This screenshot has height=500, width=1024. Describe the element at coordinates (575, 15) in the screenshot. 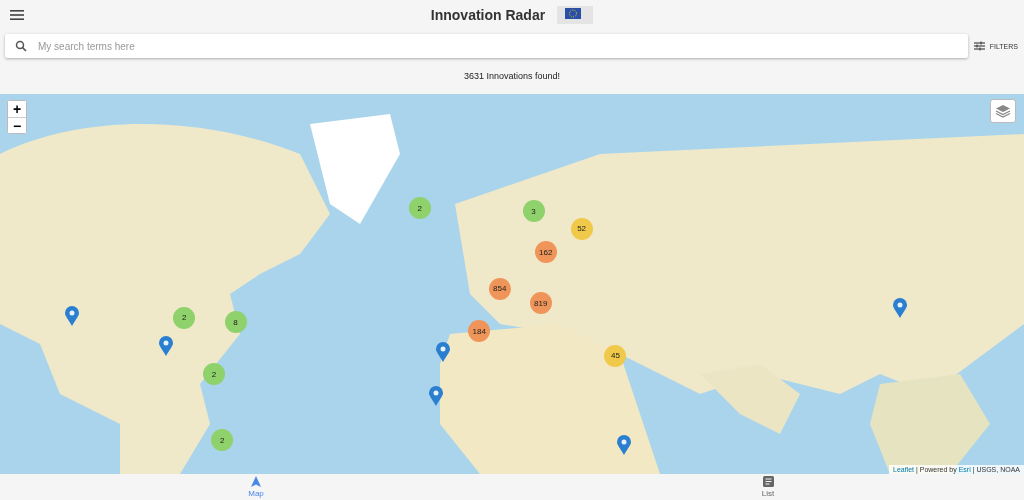

I see `flag-logo-icon` at that location.